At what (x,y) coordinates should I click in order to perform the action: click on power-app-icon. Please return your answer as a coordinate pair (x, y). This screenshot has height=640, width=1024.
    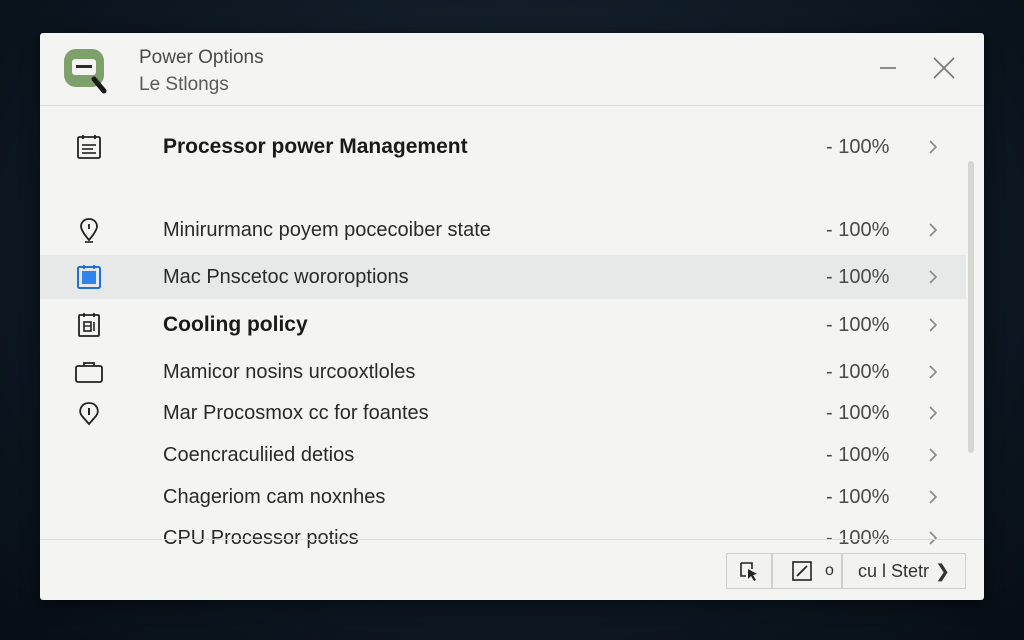
    Looking at the image, I should click on (86, 71).